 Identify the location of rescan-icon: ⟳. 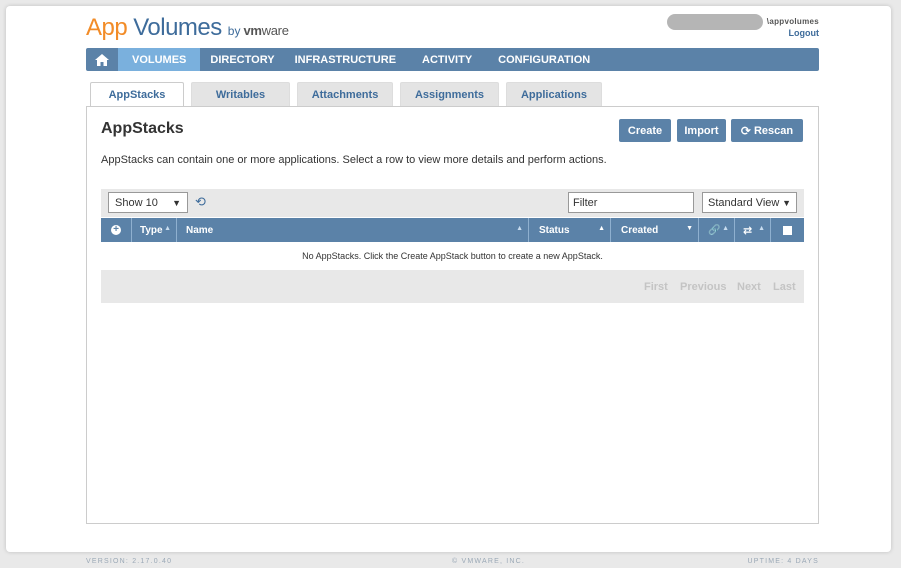
(745, 130).